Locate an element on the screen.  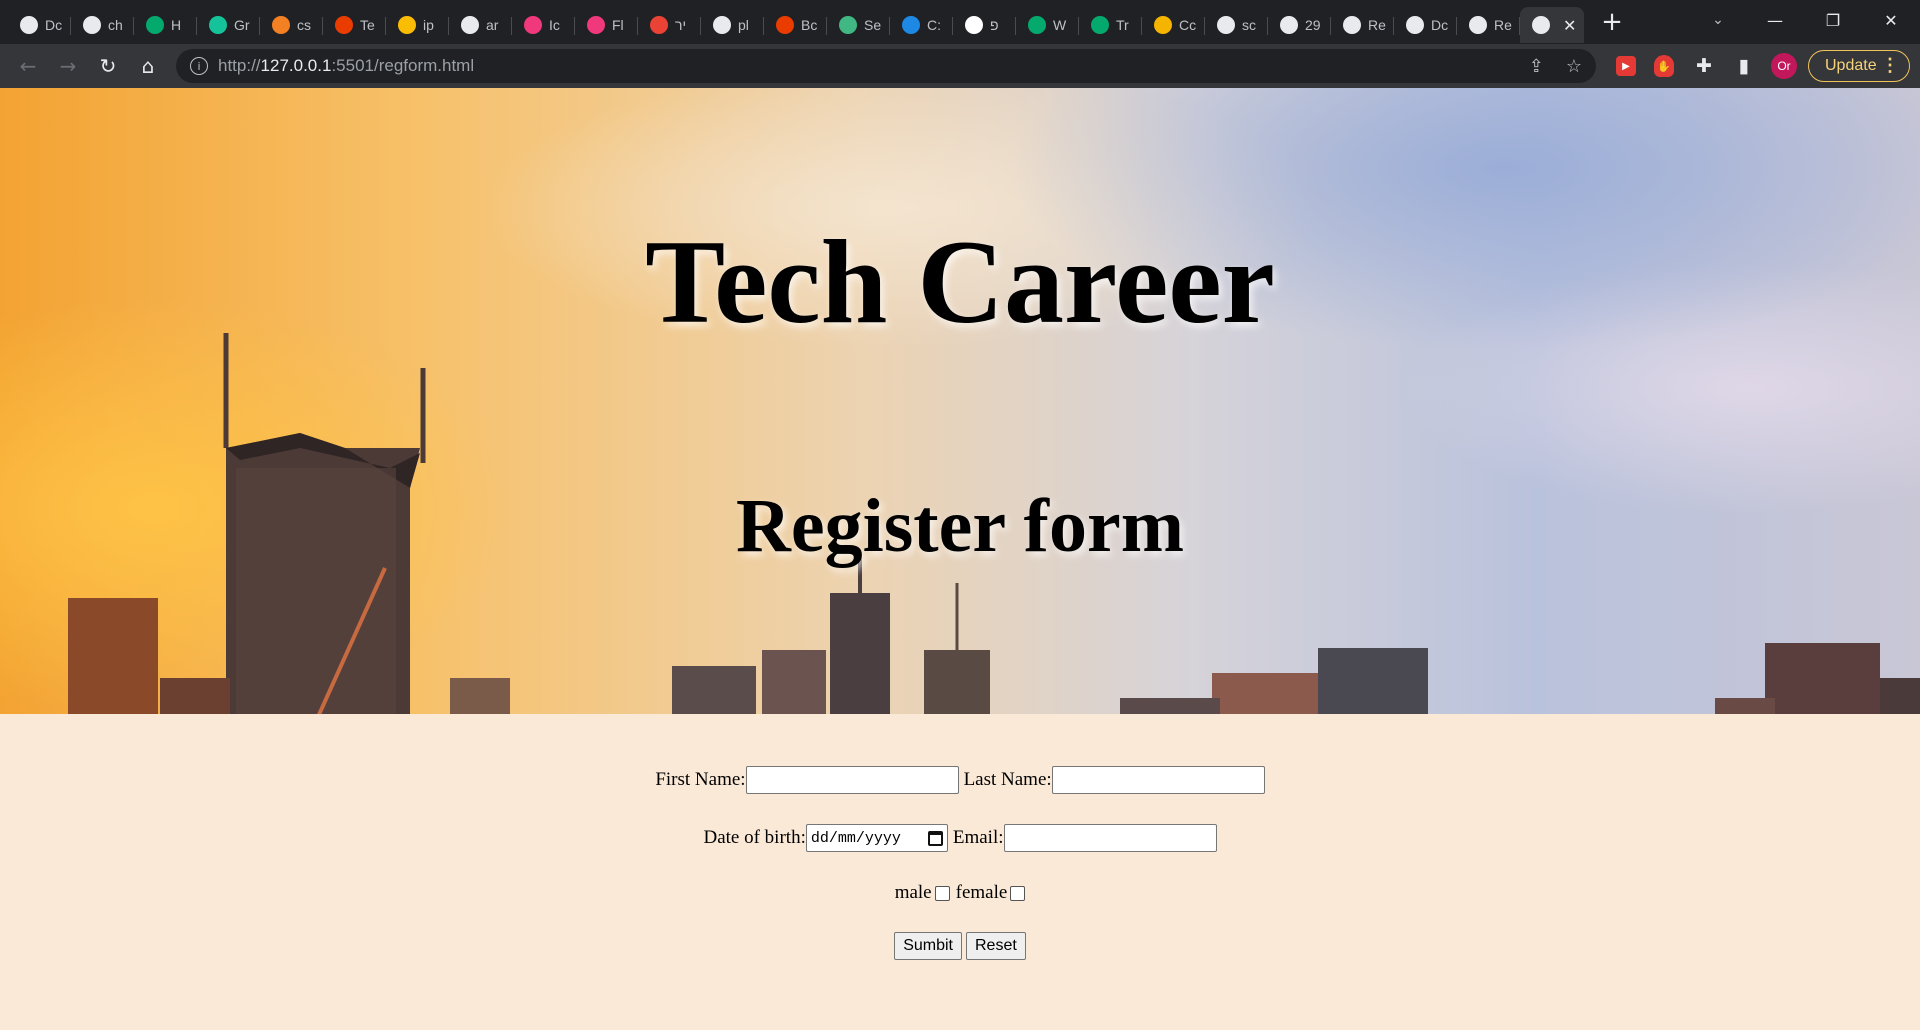
tab-label: ip is located at coordinates (428, 25).